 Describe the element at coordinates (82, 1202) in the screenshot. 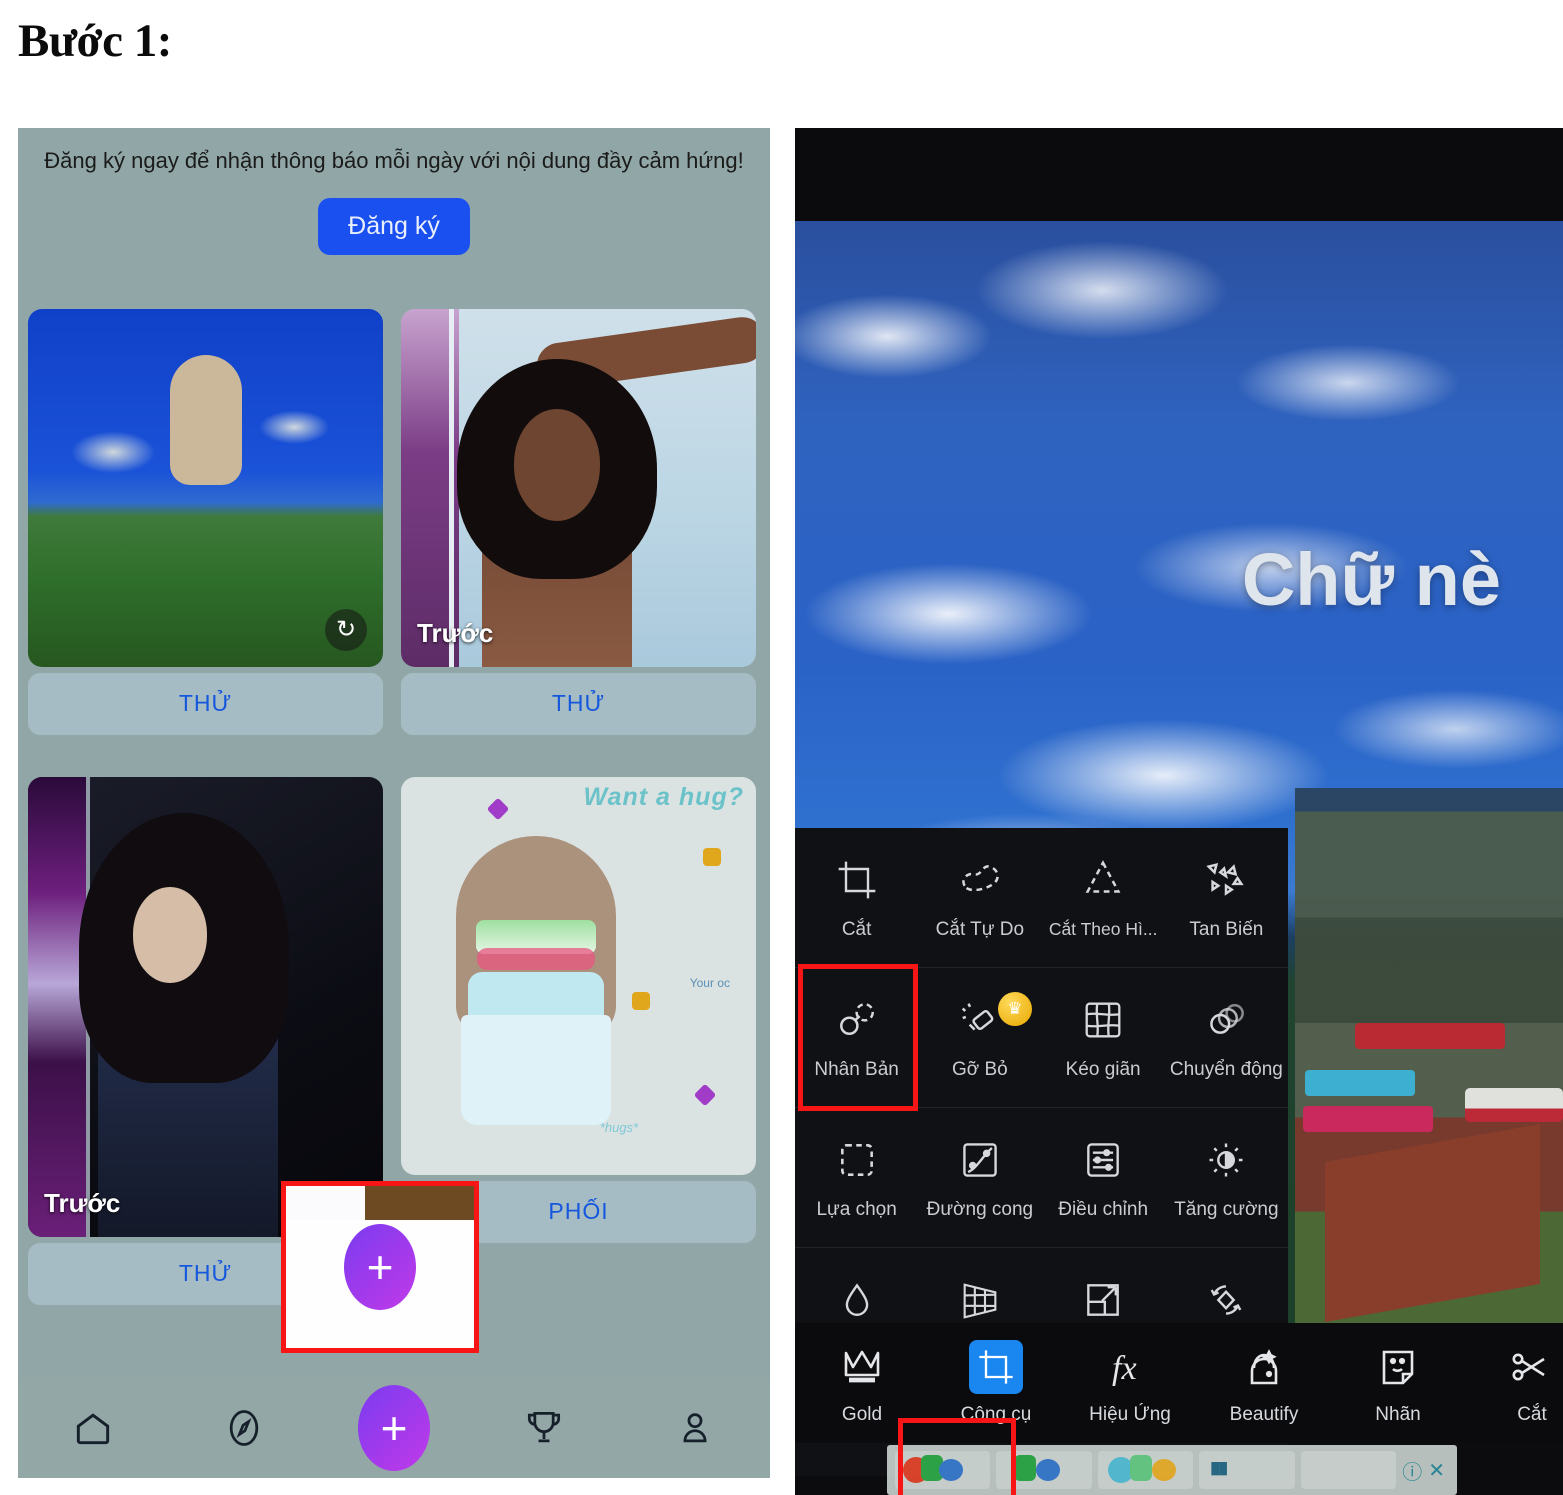

I see `before-label-3: Trước` at that location.